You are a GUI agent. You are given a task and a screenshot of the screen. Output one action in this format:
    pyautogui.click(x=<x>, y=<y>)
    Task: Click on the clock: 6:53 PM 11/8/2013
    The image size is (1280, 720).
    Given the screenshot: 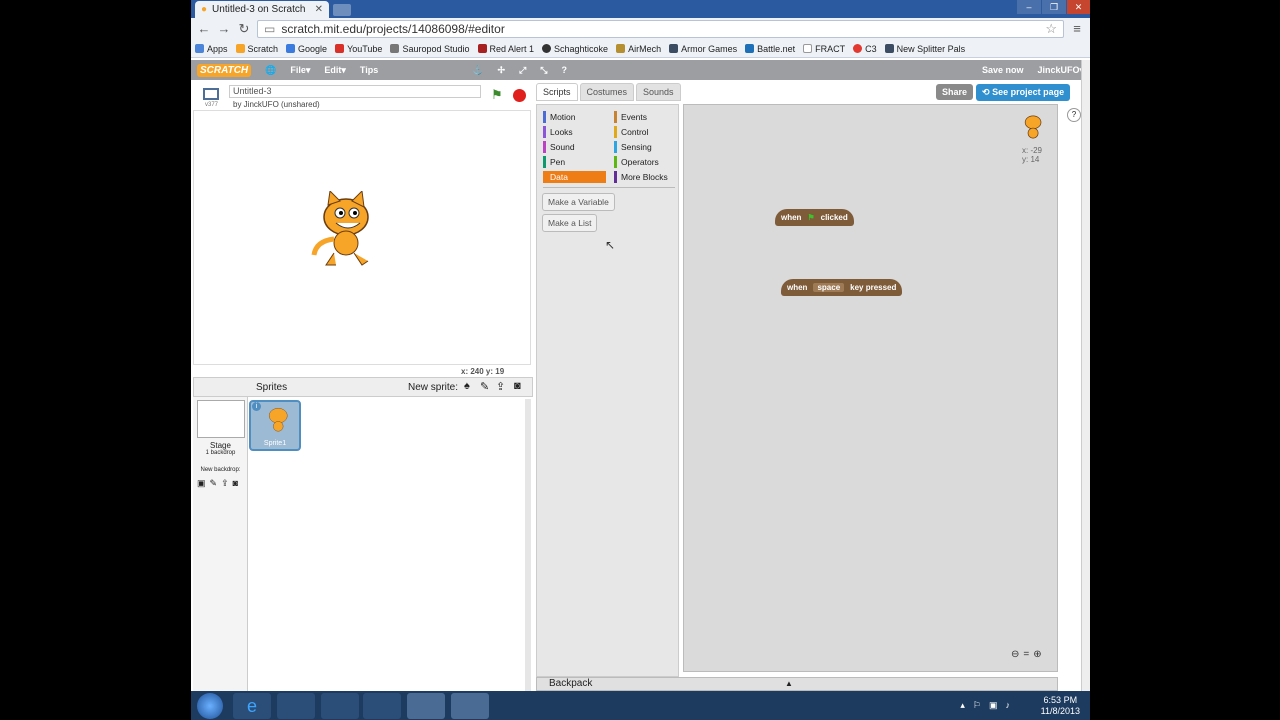 What is the action you would take?
    pyautogui.click(x=1060, y=706)
    